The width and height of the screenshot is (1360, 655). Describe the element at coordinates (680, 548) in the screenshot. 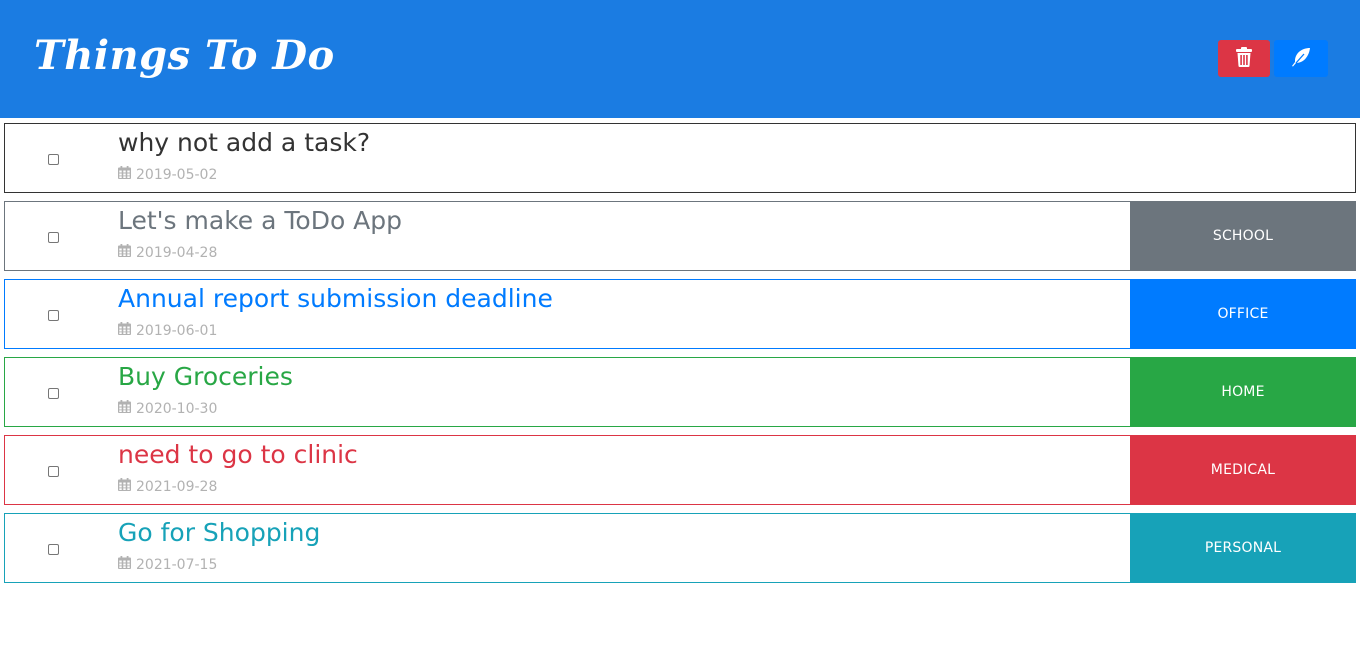

I see `todo-item: Go for Shopping 2021-07-15 PERSONAL` at that location.